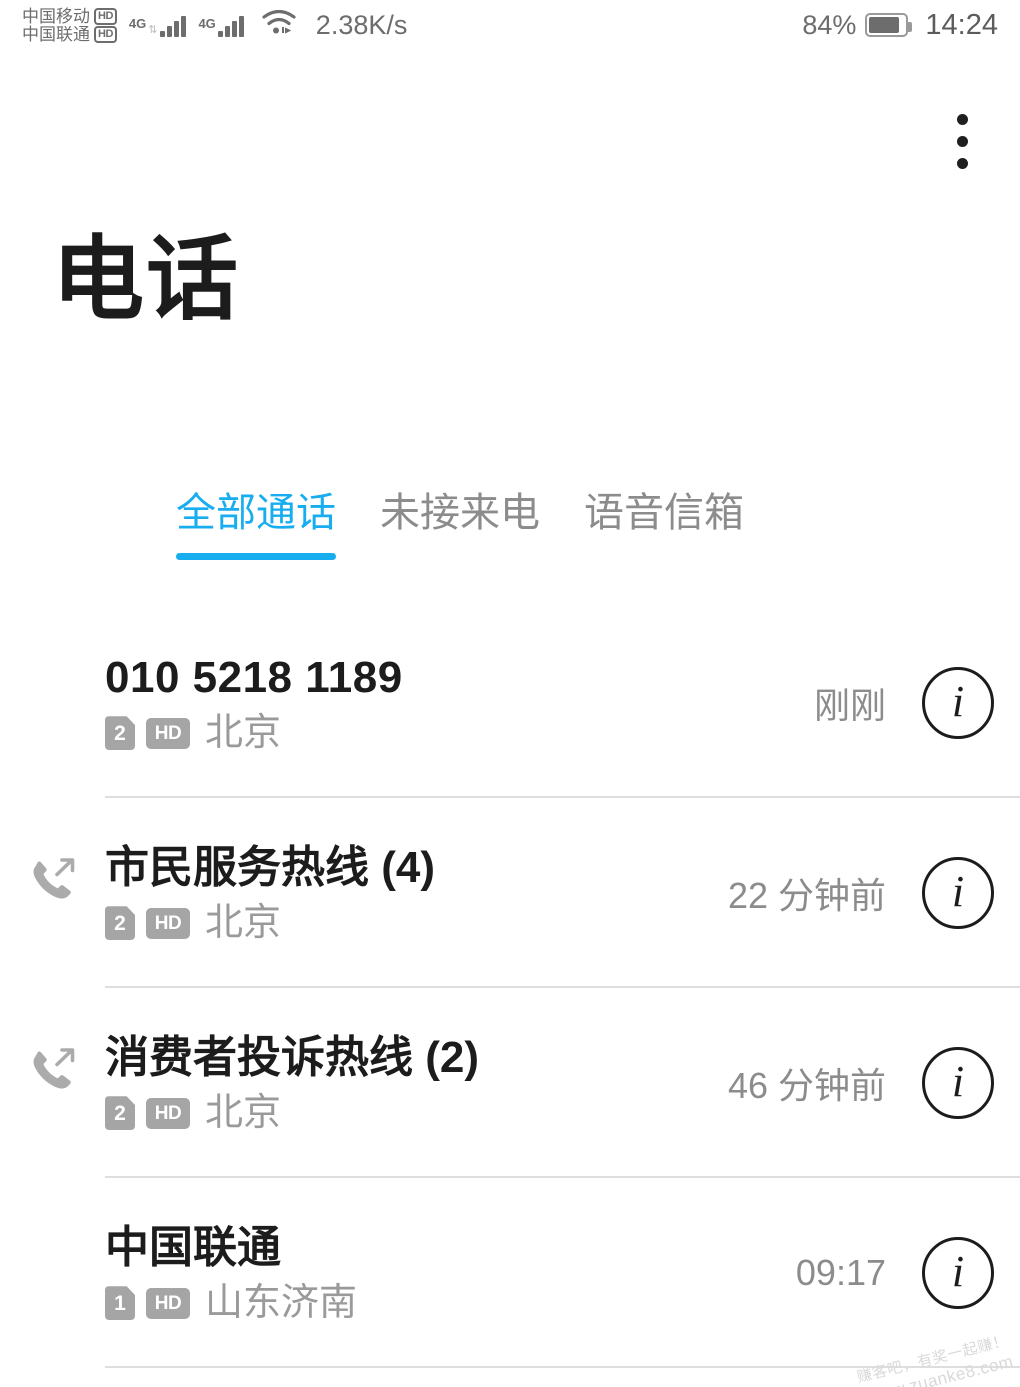 This screenshot has height=1387, width=1020. Describe the element at coordinates (895, 1273) in the screenshot. I see `call-entry-right: 09:17 i` at that location.